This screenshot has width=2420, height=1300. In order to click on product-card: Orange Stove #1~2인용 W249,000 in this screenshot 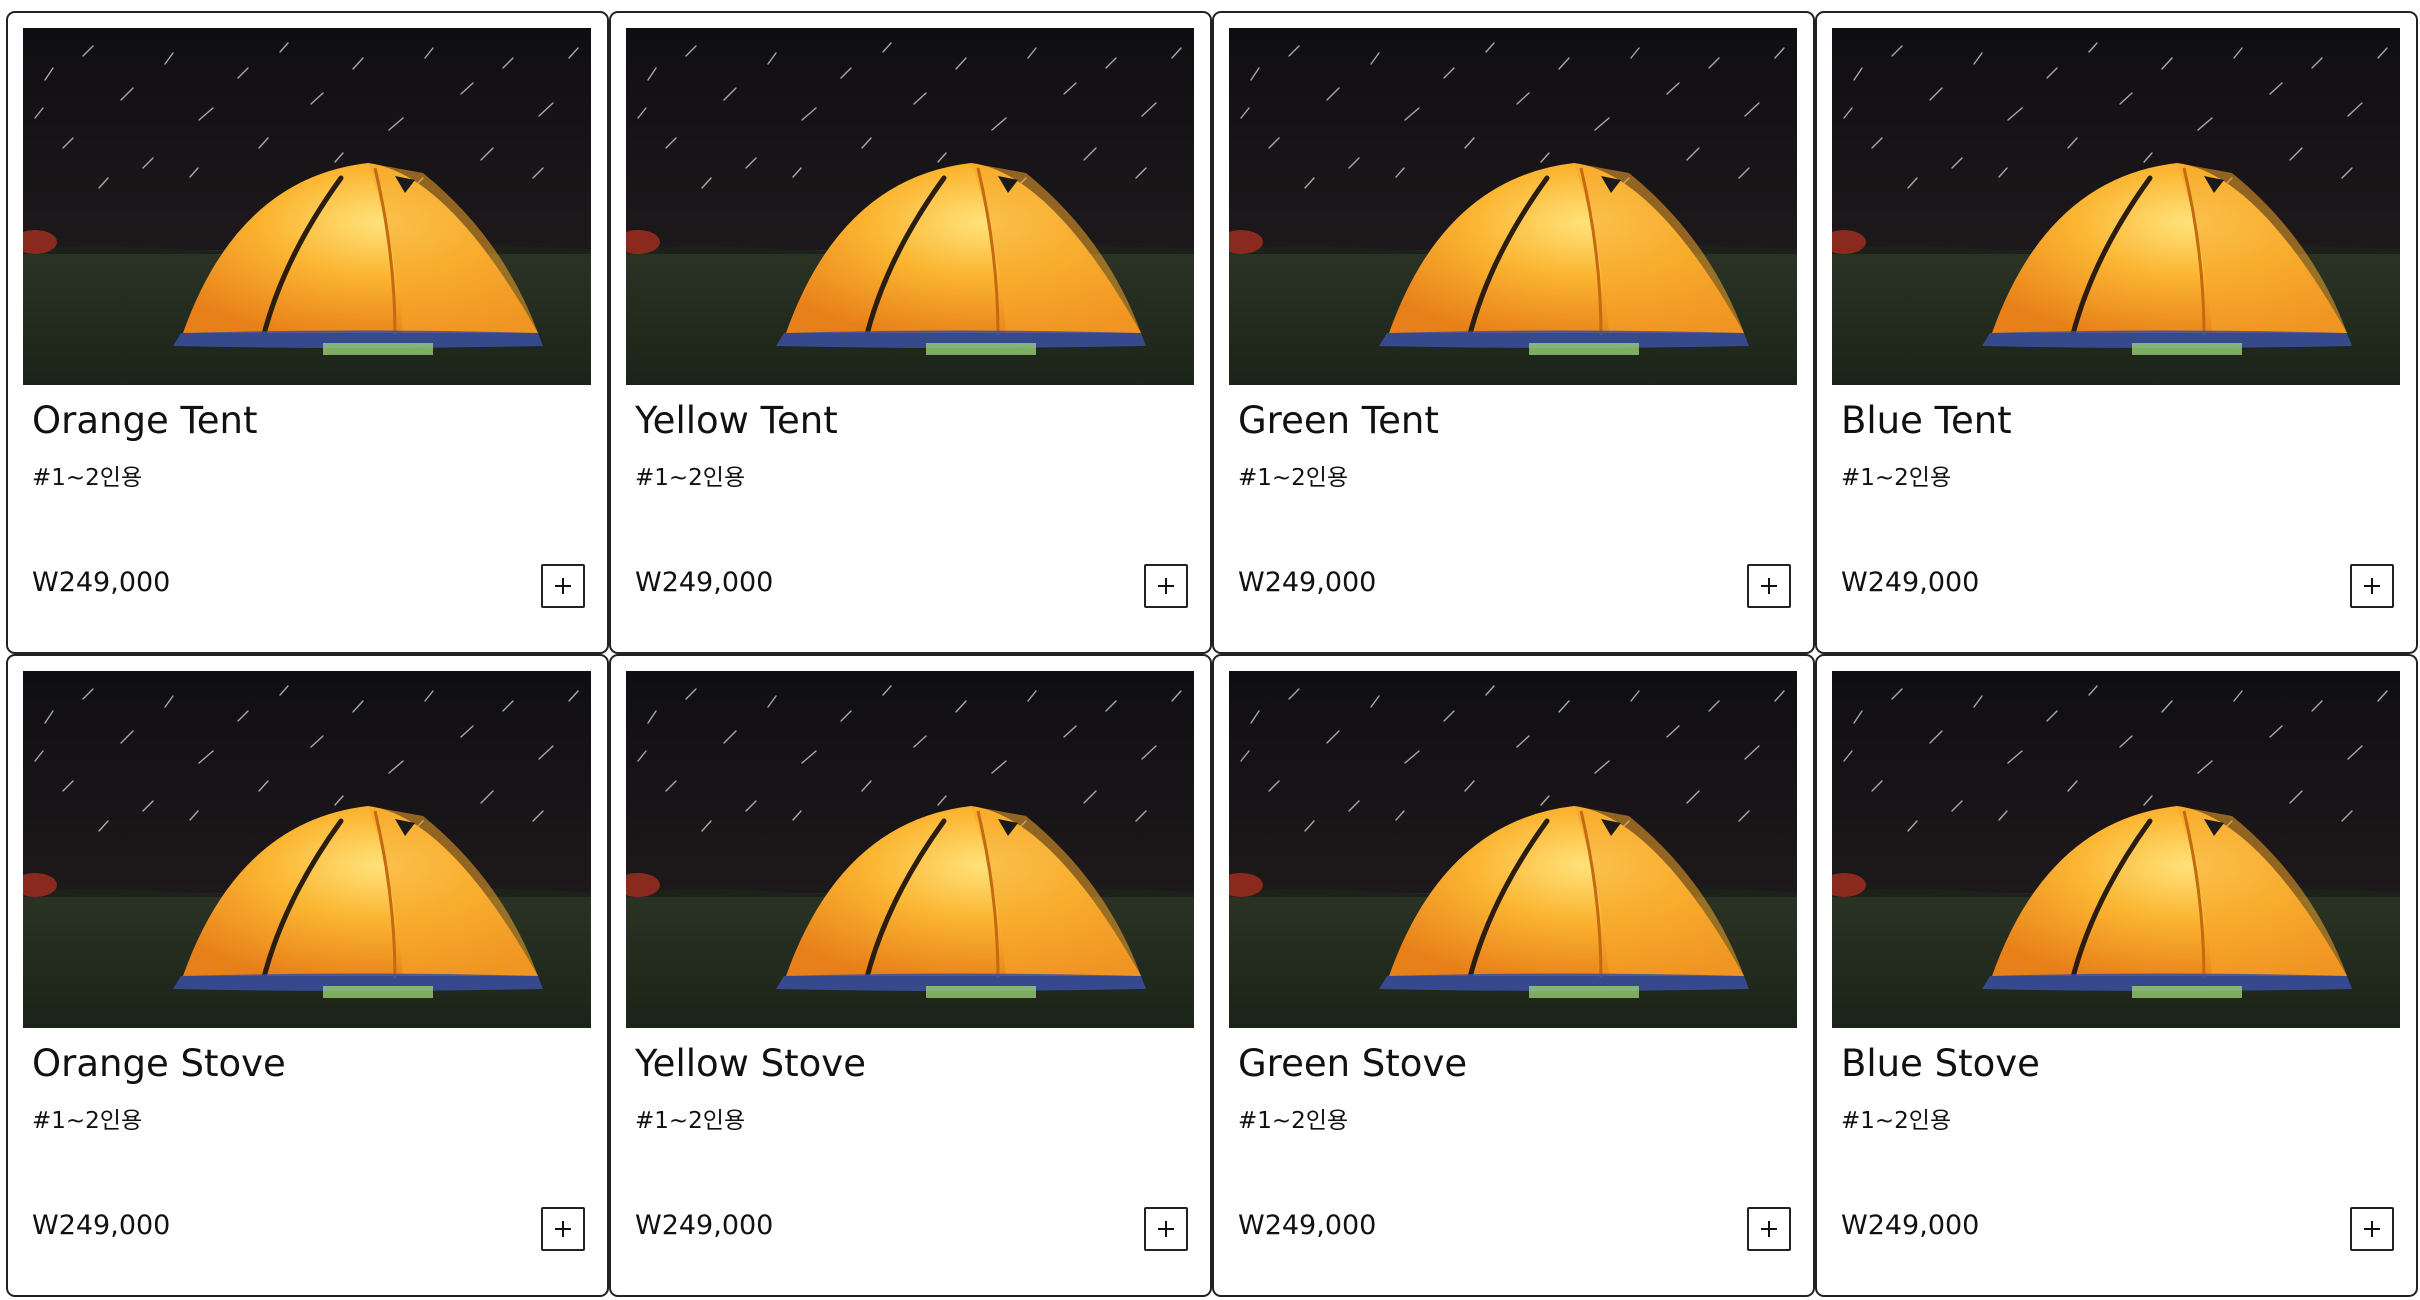, I will do `click(307, 975)`.